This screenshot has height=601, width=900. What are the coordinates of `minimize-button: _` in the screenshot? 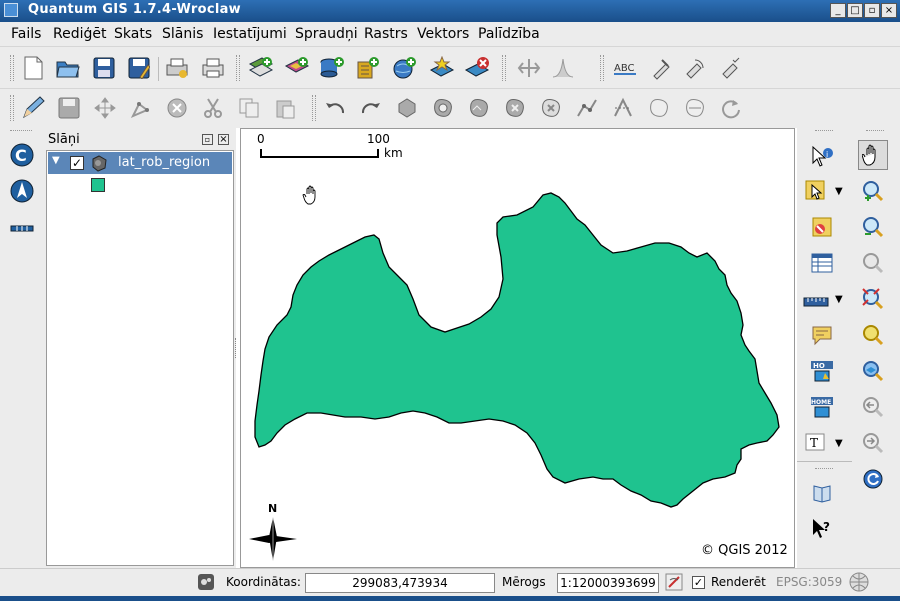 It's located at (838, 10).